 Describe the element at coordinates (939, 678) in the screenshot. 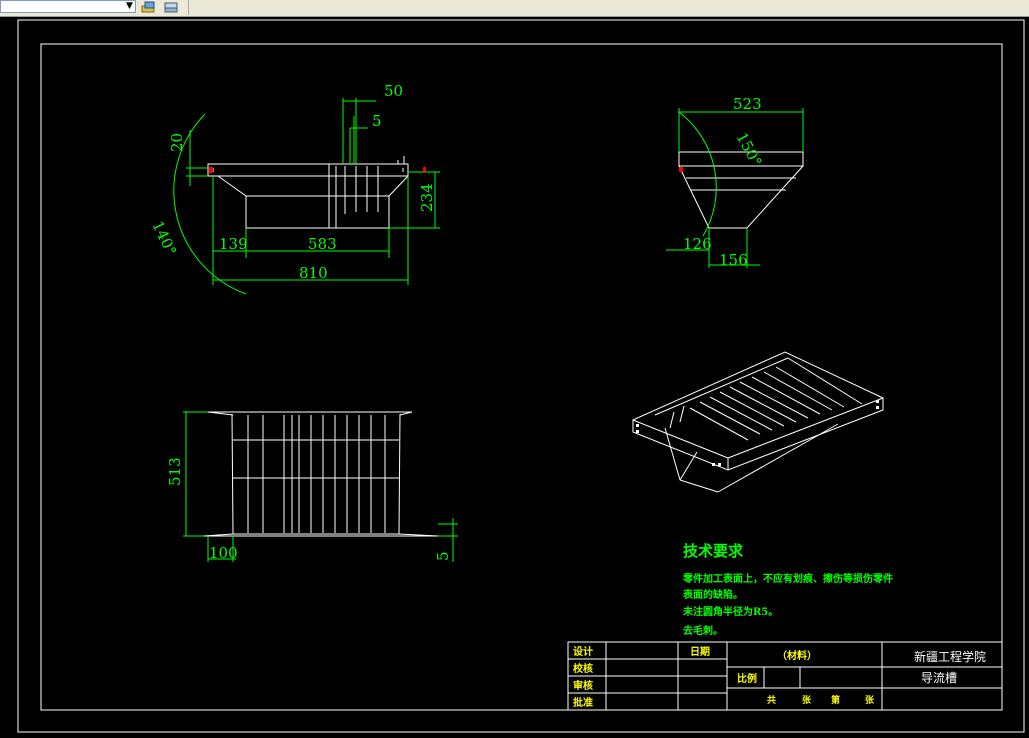

I see `tb-part-name: 导流槽` at that location.